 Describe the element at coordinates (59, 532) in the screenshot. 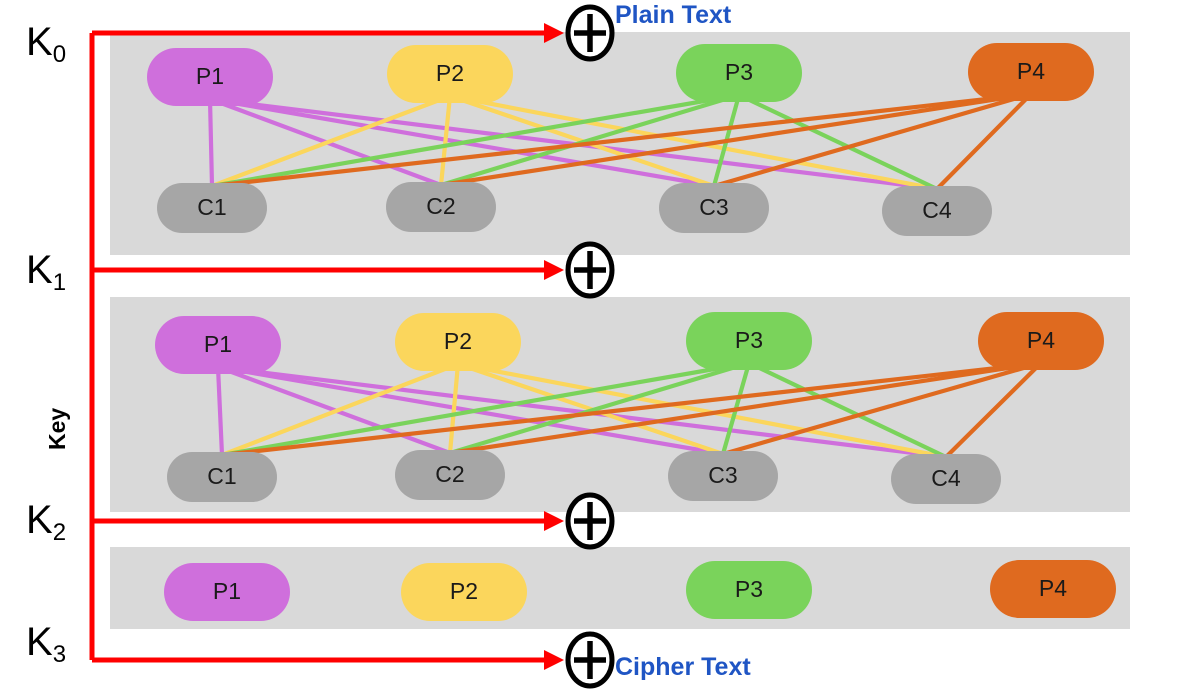

I see `key-label-index: 2` at that location.